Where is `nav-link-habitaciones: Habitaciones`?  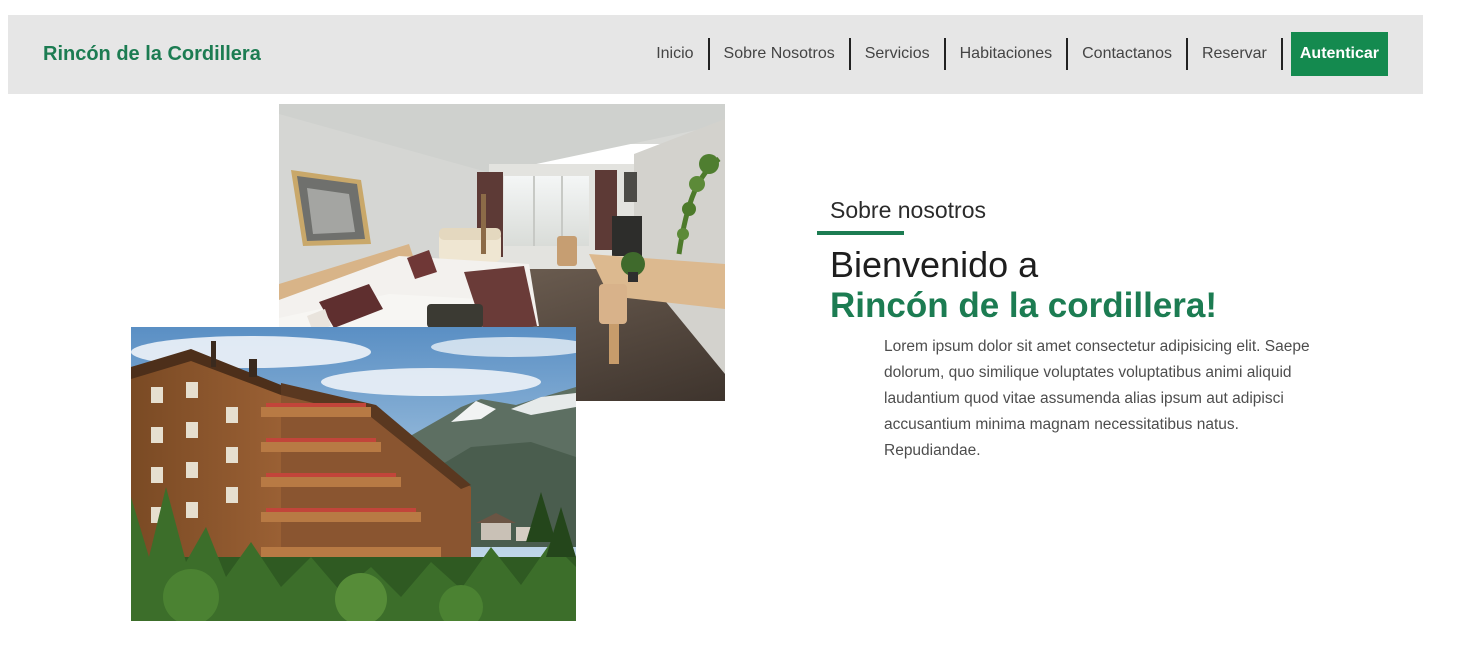 nav-link-habitaciones: Habitaciones is located at coordinates (1006, 54).